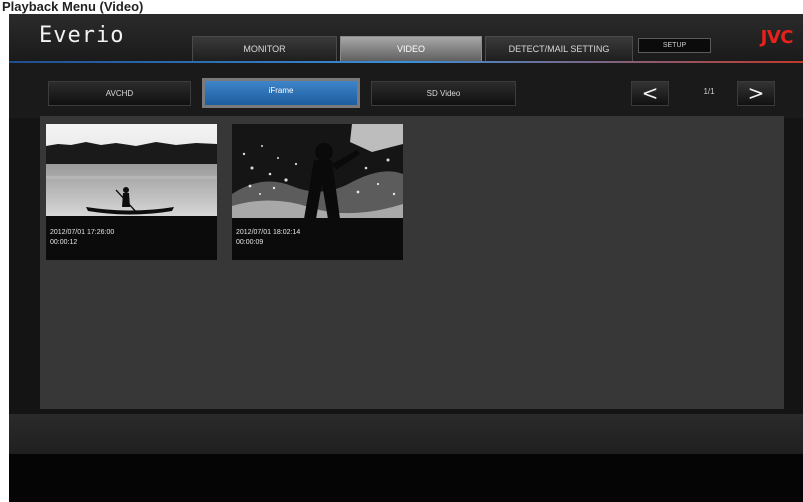 Image resolution: width=803 pixels, height=502 pixels. Describe the element at coordinates (559, 48) in the screenshot. I see `tab-detect-mail-setting: DETECT/MAIL SETTING` at that location.